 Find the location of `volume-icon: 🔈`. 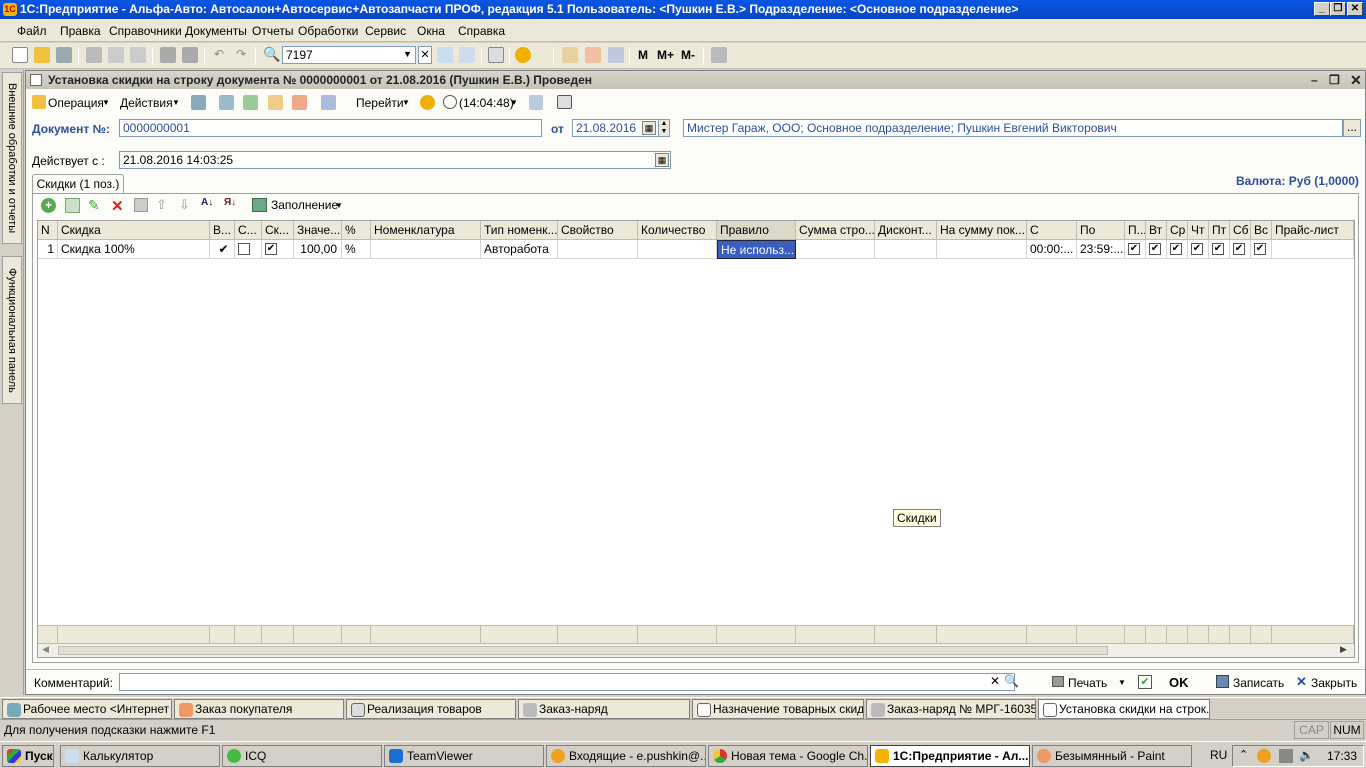

volume-icon: 🔈 is located at coordinates (1306, 755).